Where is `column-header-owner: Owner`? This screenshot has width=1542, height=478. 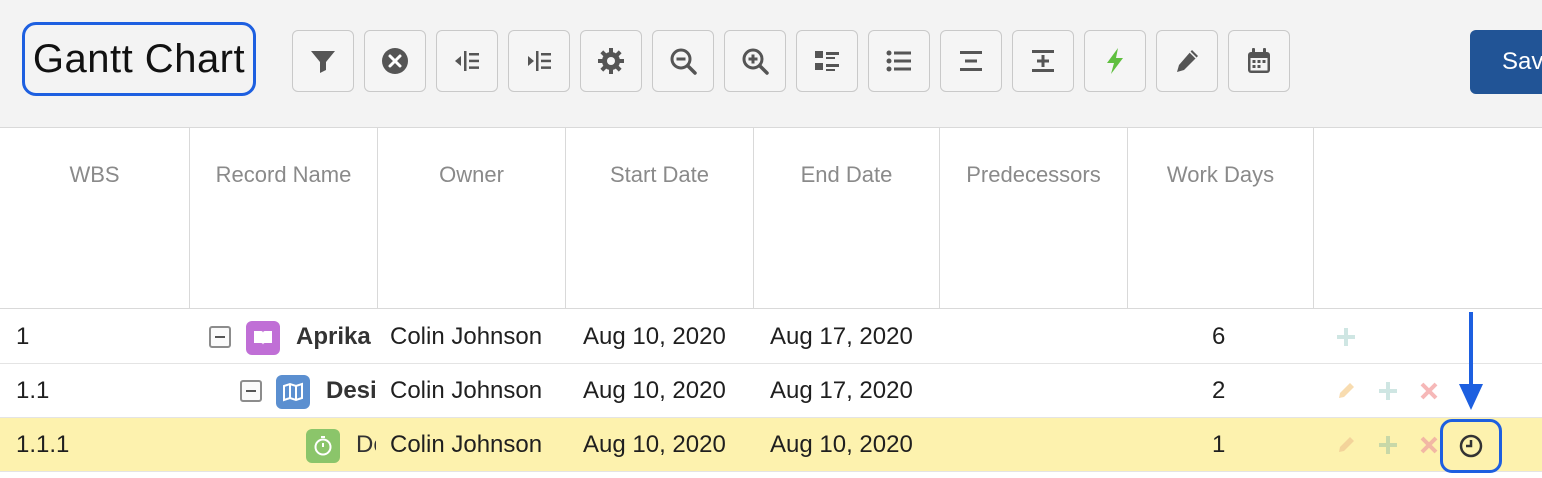 column-header-owner: Owner is located at coordinates (472, 218).